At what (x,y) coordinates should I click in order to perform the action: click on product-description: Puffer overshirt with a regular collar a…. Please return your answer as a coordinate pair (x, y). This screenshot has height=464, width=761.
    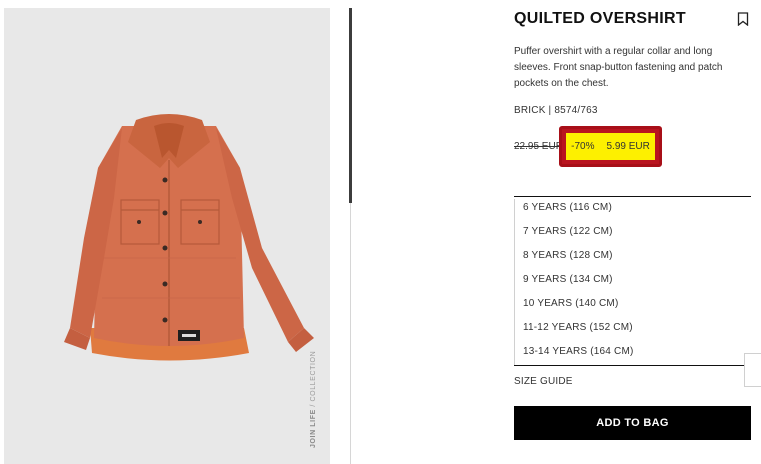
    Looking at the image, I should click on (618, 67).